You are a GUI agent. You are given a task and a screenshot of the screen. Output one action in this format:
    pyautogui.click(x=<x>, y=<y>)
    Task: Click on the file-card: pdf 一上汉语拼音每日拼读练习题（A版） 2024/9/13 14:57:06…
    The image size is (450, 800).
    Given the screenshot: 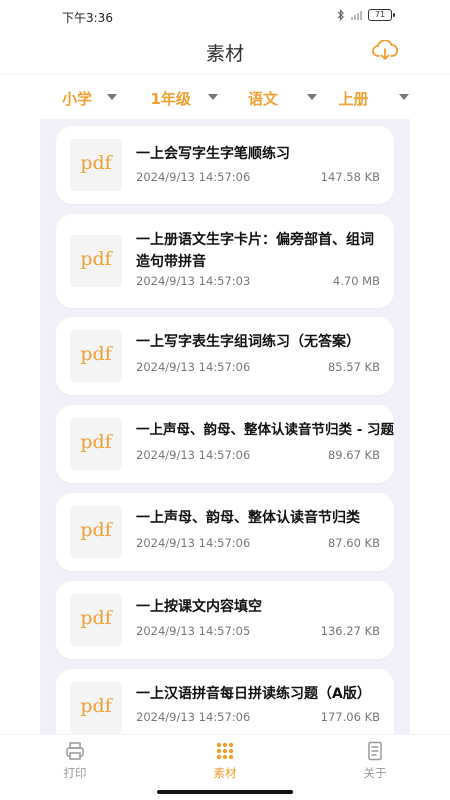 What is the action you would take?
    pyautogui.click(x=225, y=701)
    